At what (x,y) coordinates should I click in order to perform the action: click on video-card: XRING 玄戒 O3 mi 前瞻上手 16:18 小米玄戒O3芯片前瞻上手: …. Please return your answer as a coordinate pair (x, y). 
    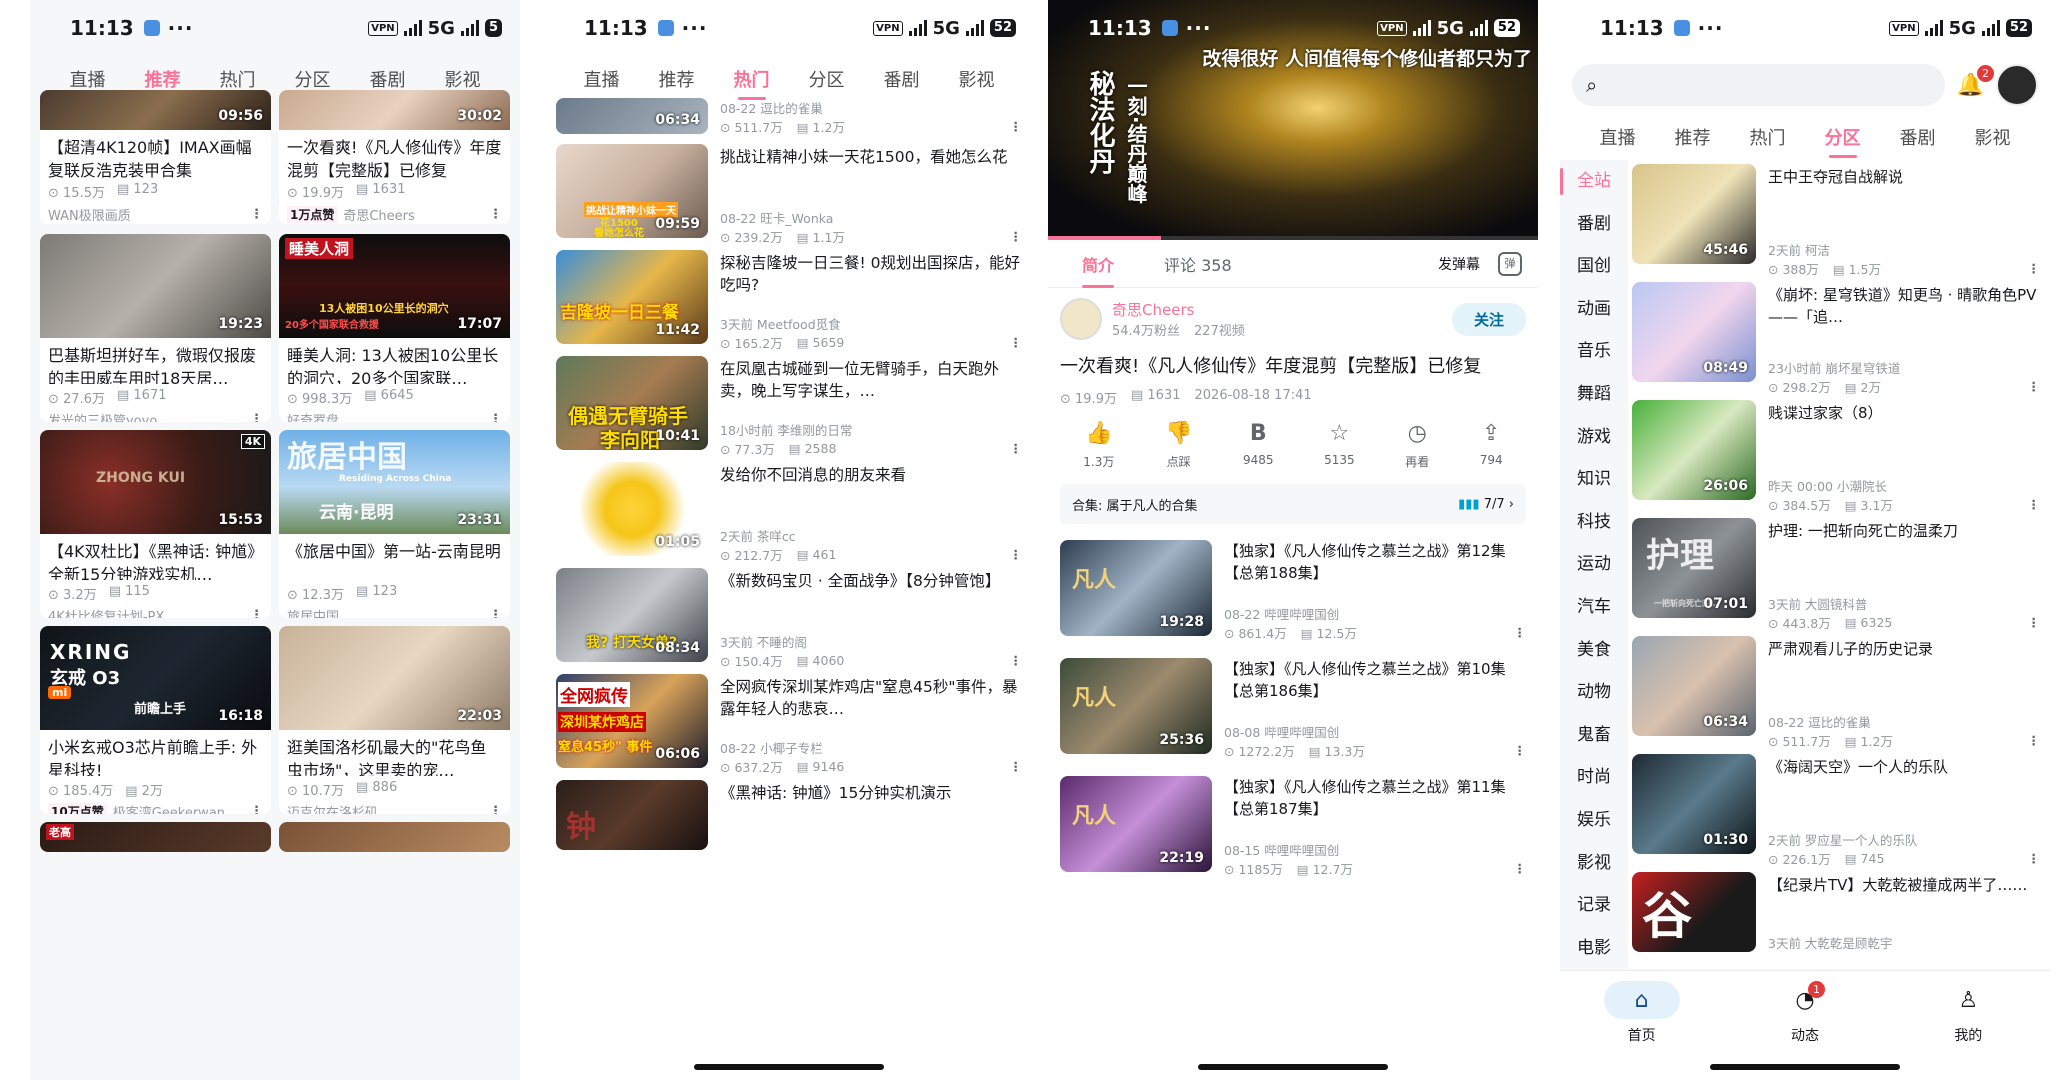
    Looking at the image, I should click on (155, 720).